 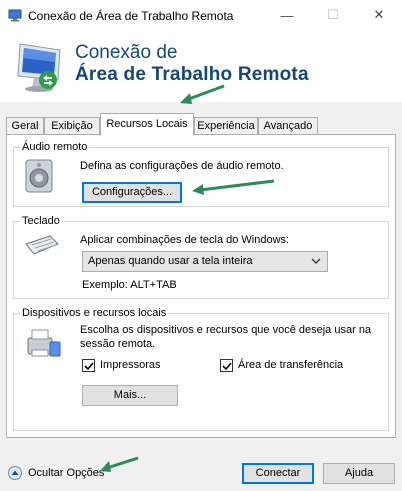 What do you see at coordinates (185, 240) in the screenshot?
I see `keyboard-description: Aplicar combinações de tecla do Windows:` at bounding box center [185, 240].